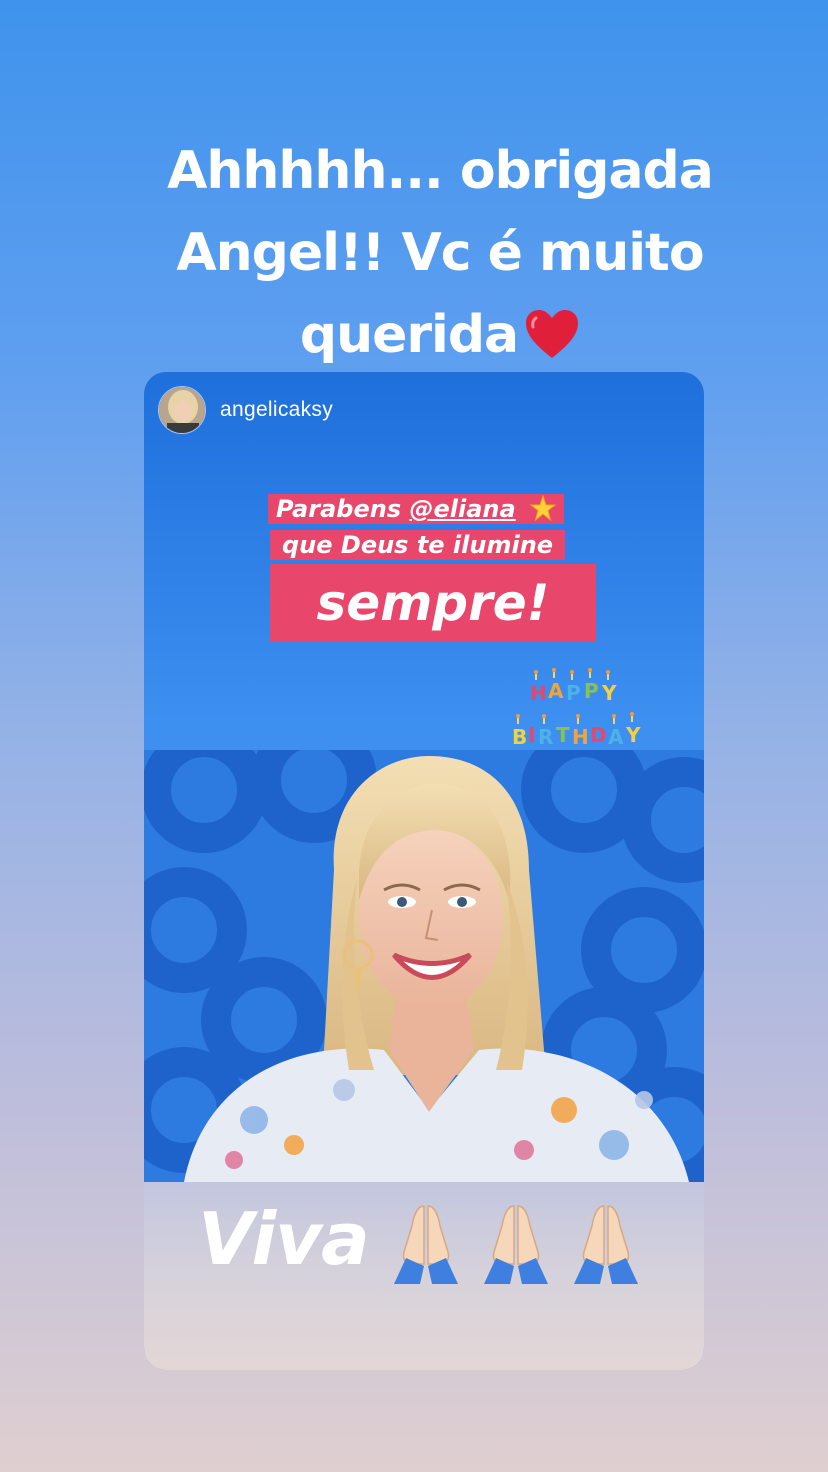  Describe the element at coordinates (182, 410) in the screenshot. I see `profile-avatar` at that location.